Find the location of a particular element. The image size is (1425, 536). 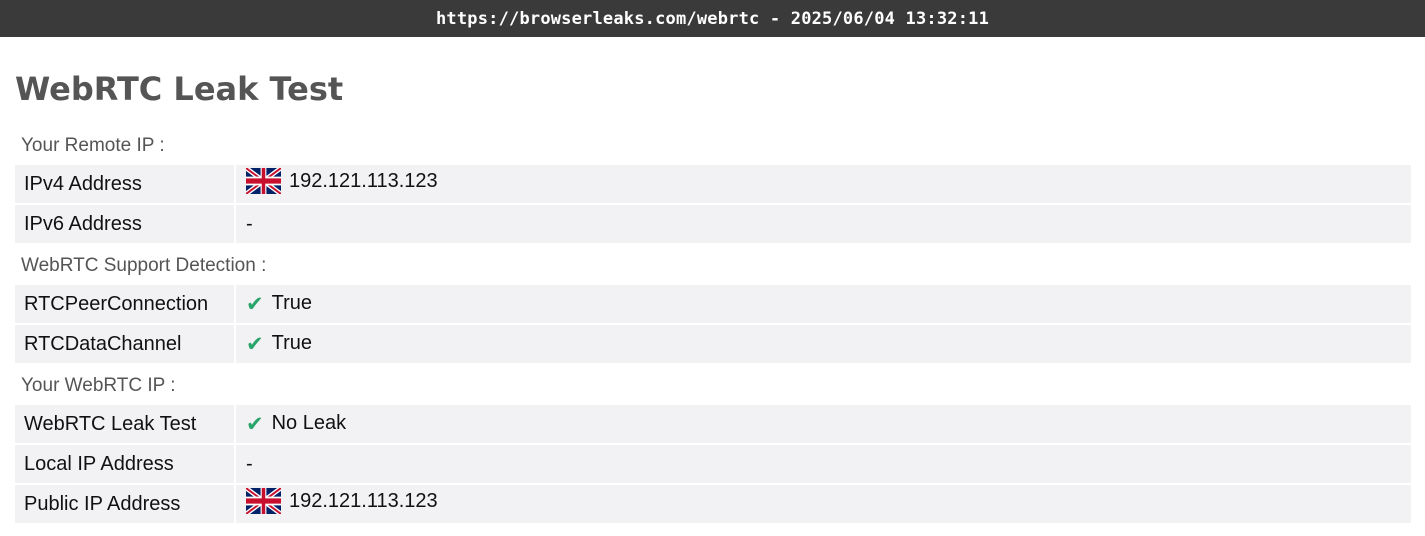

row-key: RTCPeerConnection is located at coordinates (125, 304).